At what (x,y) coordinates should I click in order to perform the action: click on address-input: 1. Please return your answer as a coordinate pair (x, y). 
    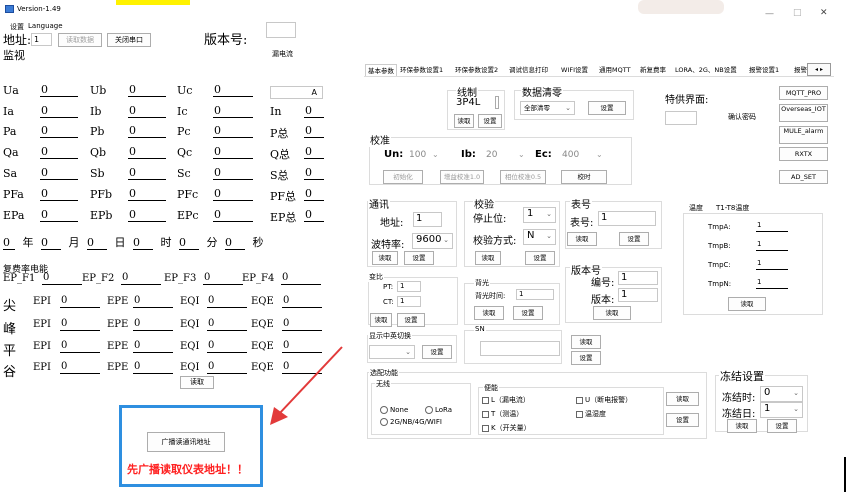
    Looking at the image, I should click on (41, 39).